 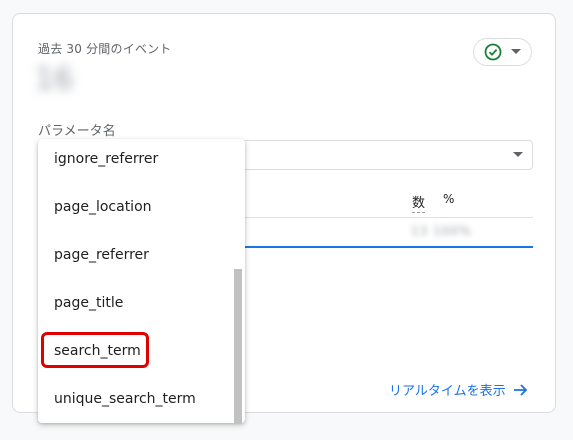 What do you see at coordinates (520, 389) in the screenshot?
I see `arrow-right-icon` at bounding box center [520, 389].